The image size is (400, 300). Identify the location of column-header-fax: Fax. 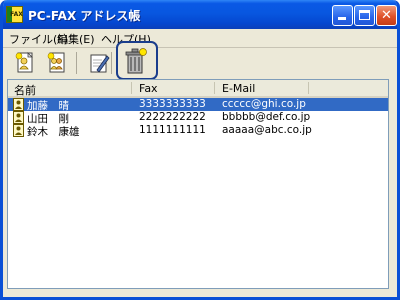
(148, 88).